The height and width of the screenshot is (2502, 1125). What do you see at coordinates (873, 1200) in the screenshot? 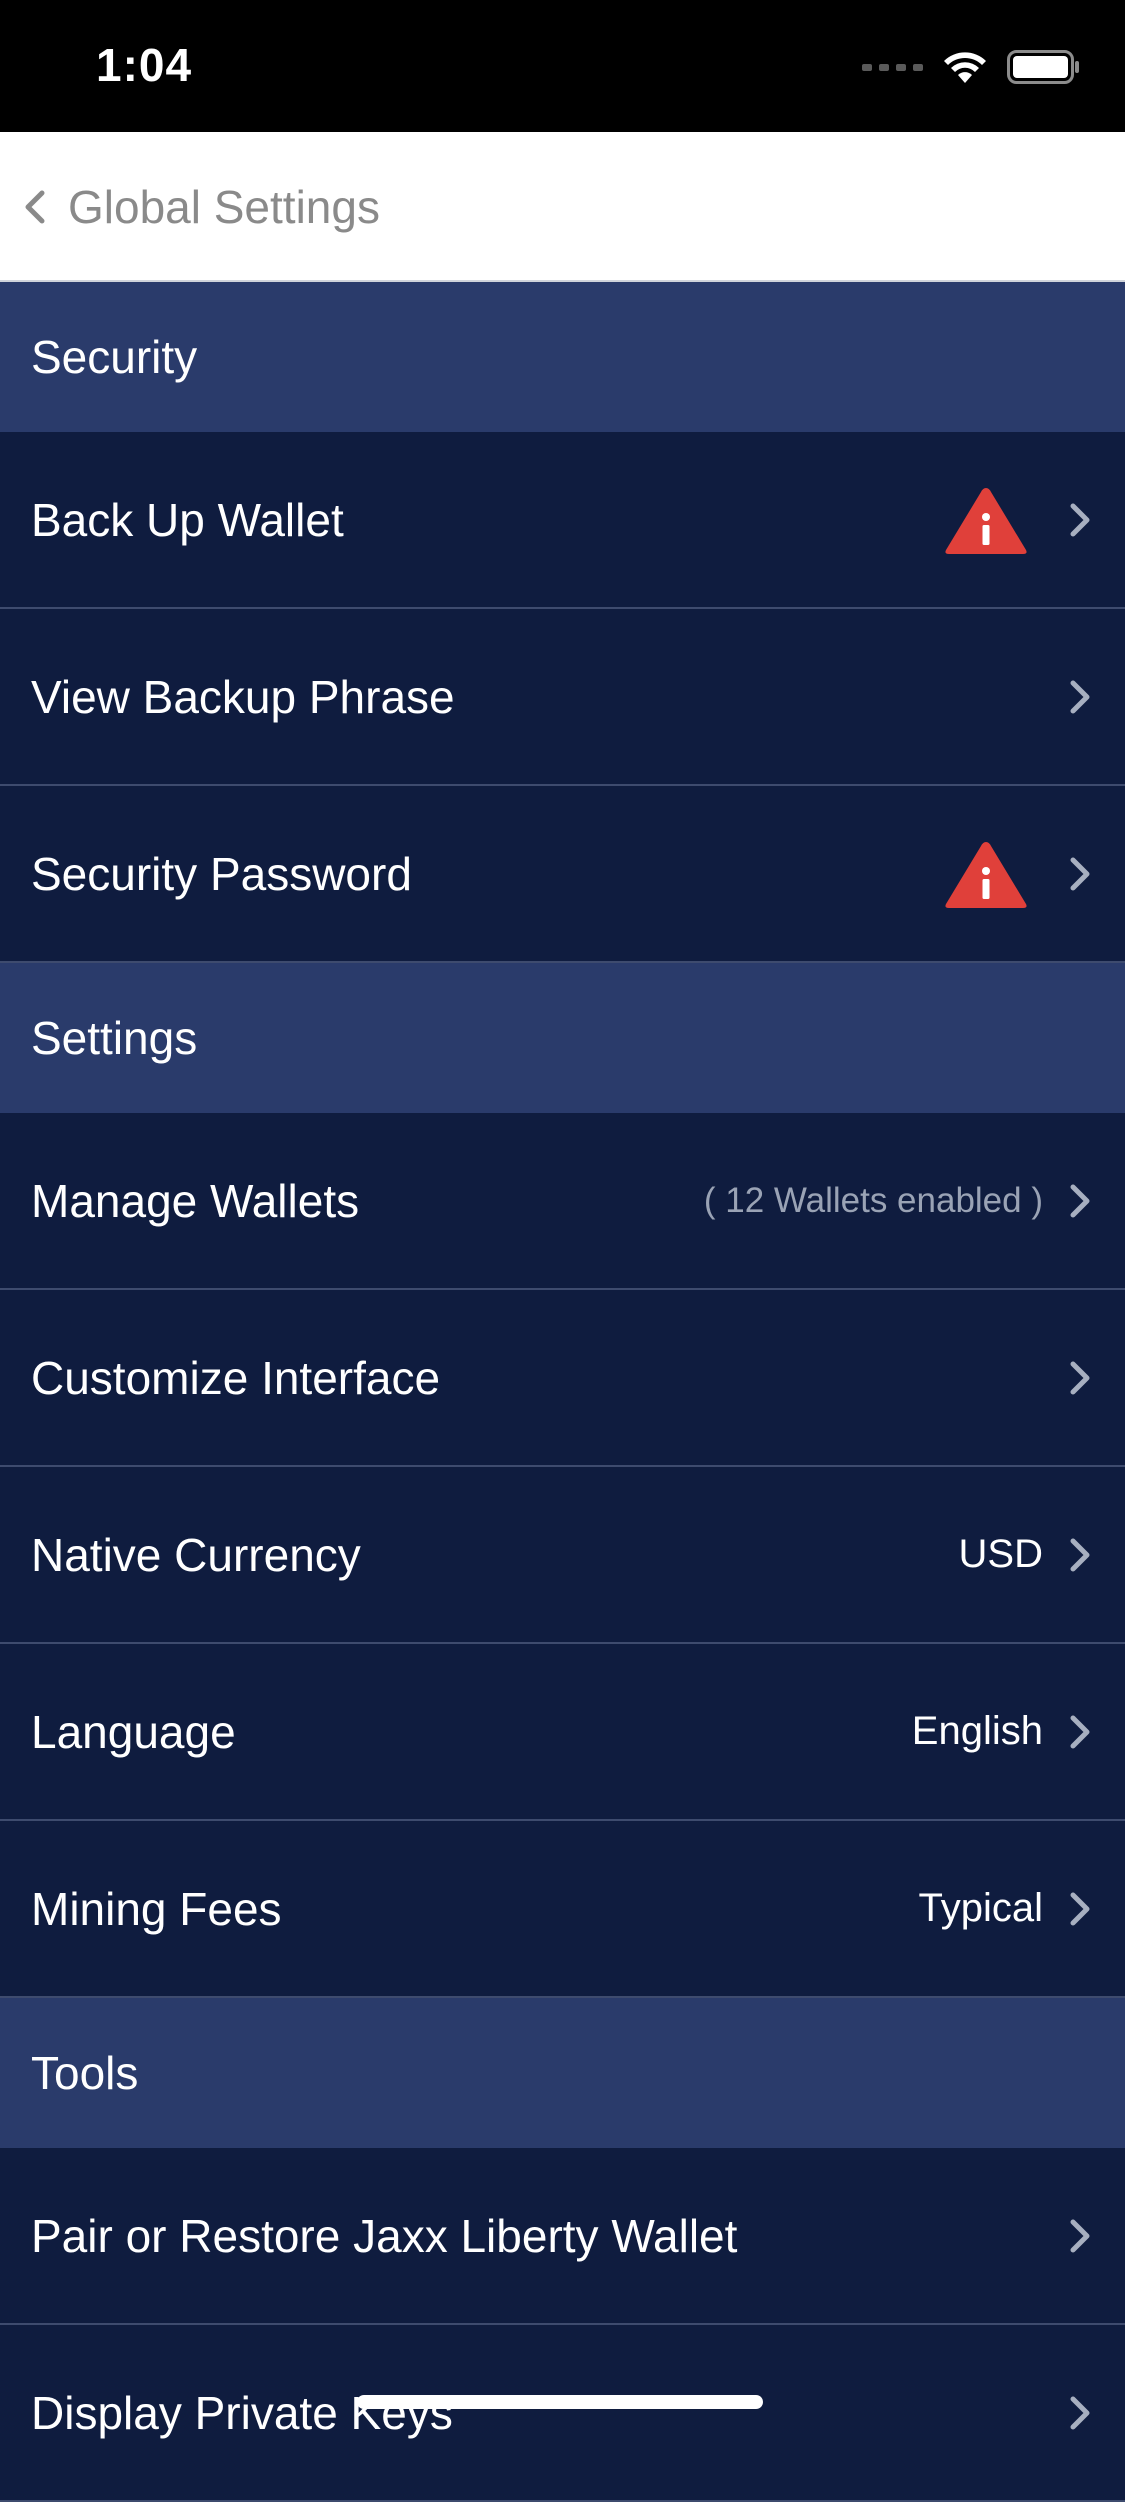
I see `wallets-enabled-count: ( 12 Wallets enabled )` at bounding box center [873, 1200].